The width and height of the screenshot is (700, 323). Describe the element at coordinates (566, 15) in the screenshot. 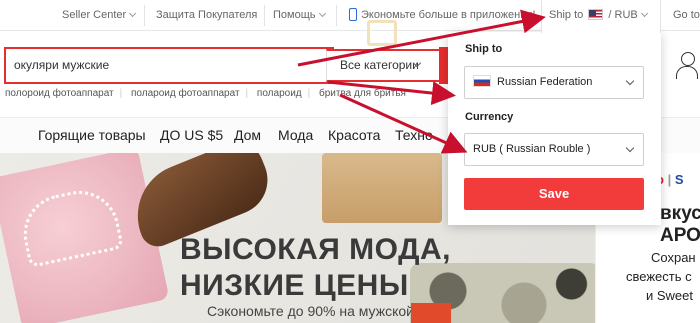

I see `ship-to-label: Ship to` at that location.